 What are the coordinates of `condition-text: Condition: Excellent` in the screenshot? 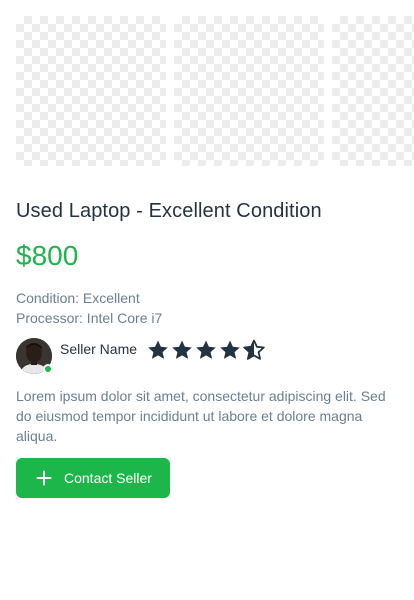 It's located at (78, 298).